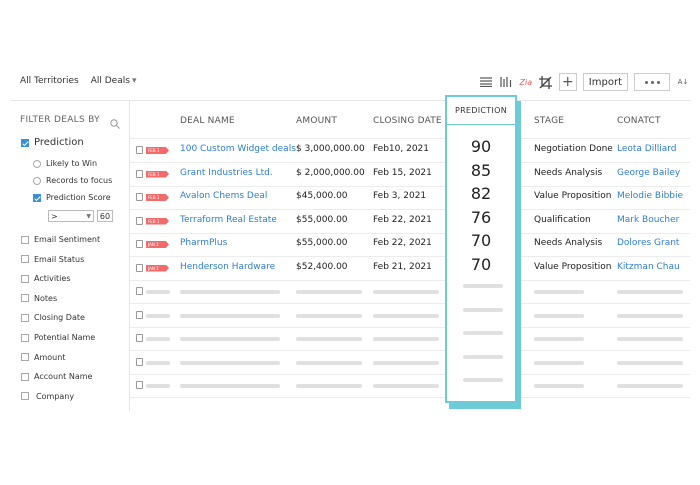 The height and width of the screenshot is (485, 700). Describe the element at coordinates (54, 216) in the screenshot. I see `score-operator-value: >` at that location.